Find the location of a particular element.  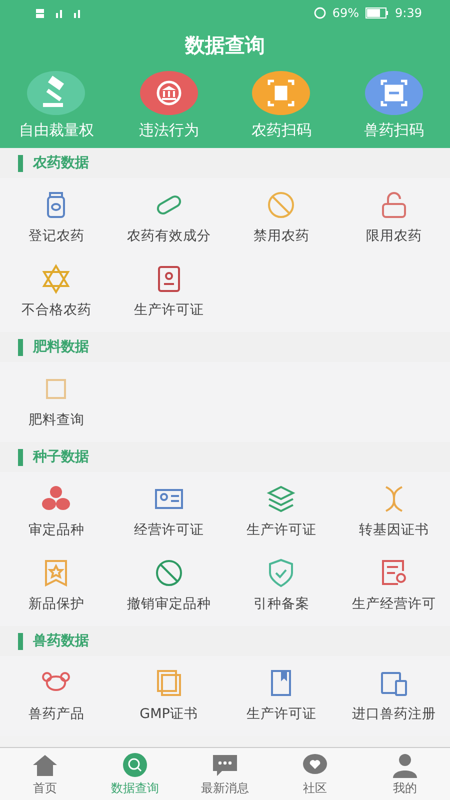

category-item: 转基因证书 is located at coordinates (394, 511).